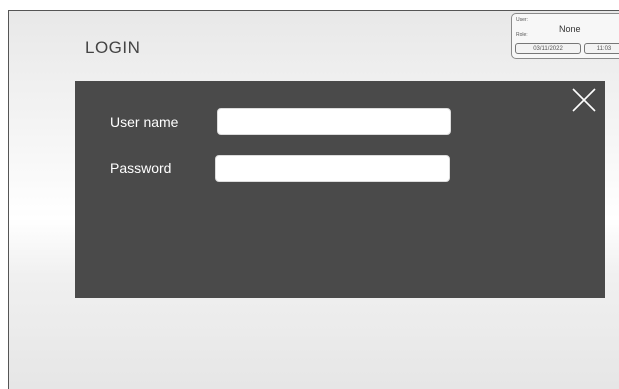  I want to click on close-button, so click(584, 100).